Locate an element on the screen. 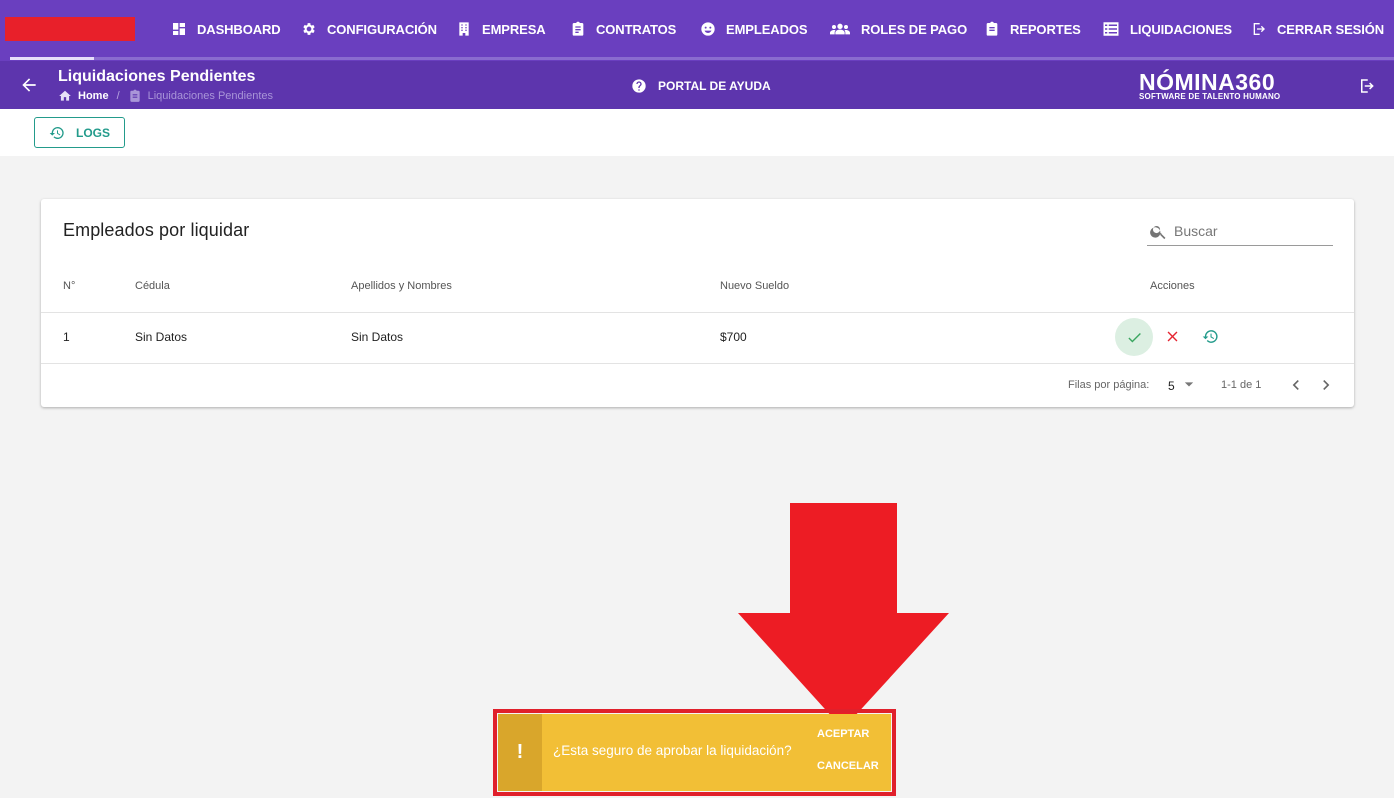 Image resolution: width=1394 pixels, height=798 pixels. building-icon is located at coordinates (464, 29).